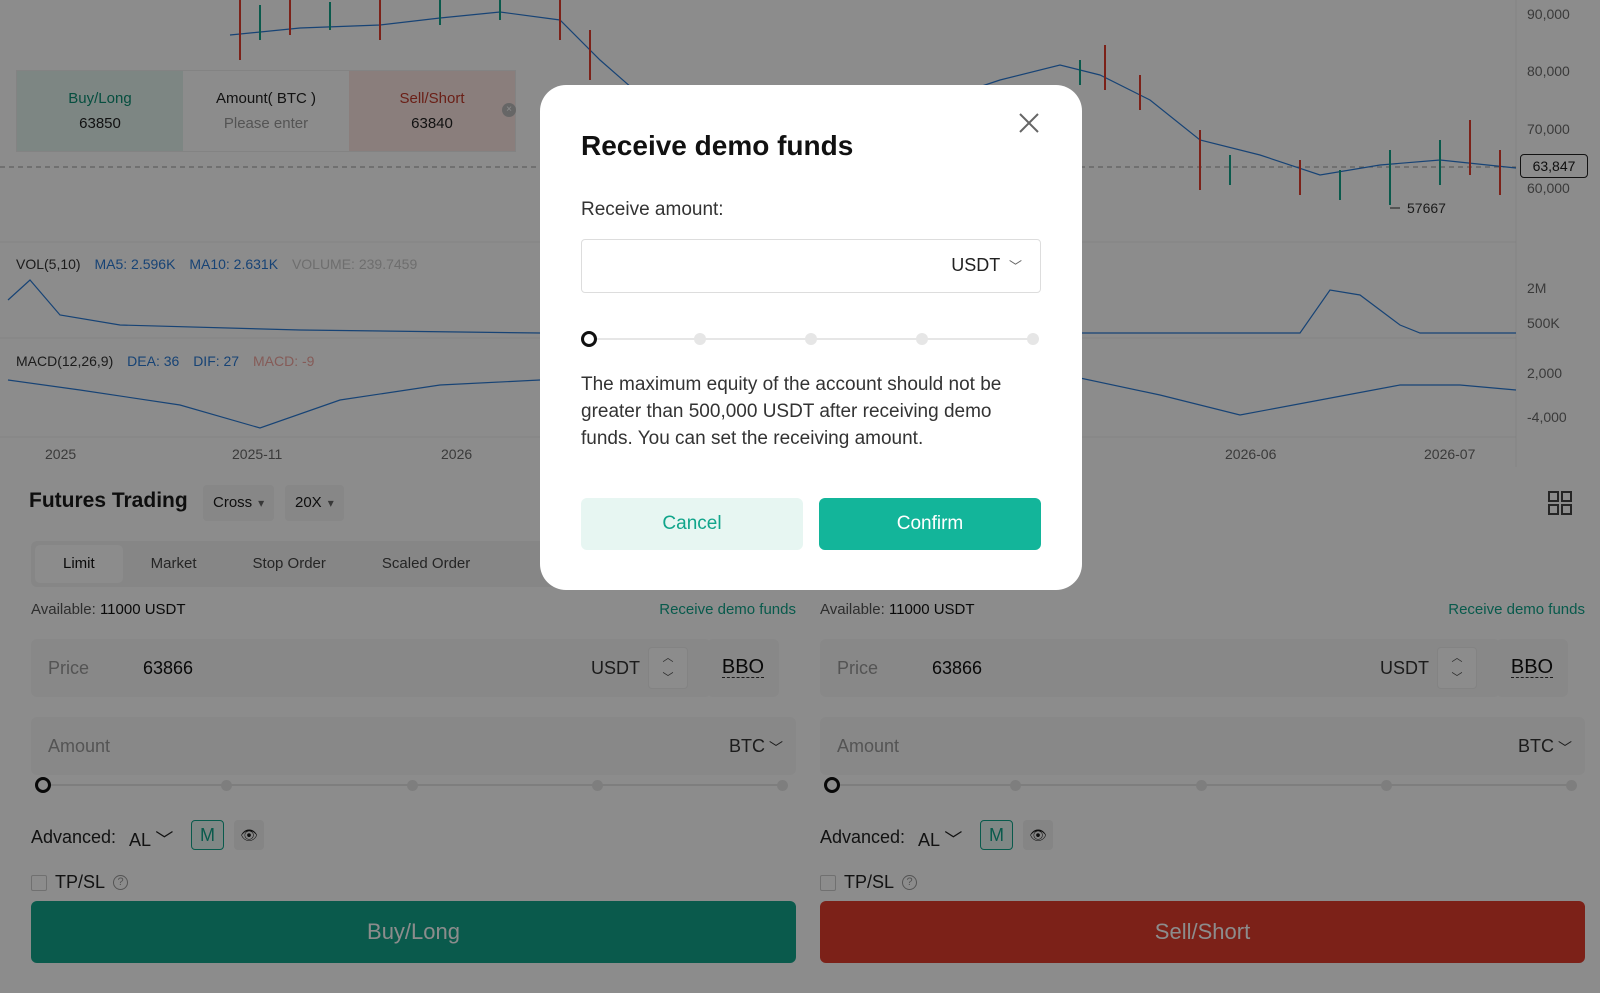 Image resolution: width=1600 pixels, height=993 pixels. Describe the element at coordinates (811, 266) in the screenshot. I see `receive-amount-input: USDT ﹀` at that location.